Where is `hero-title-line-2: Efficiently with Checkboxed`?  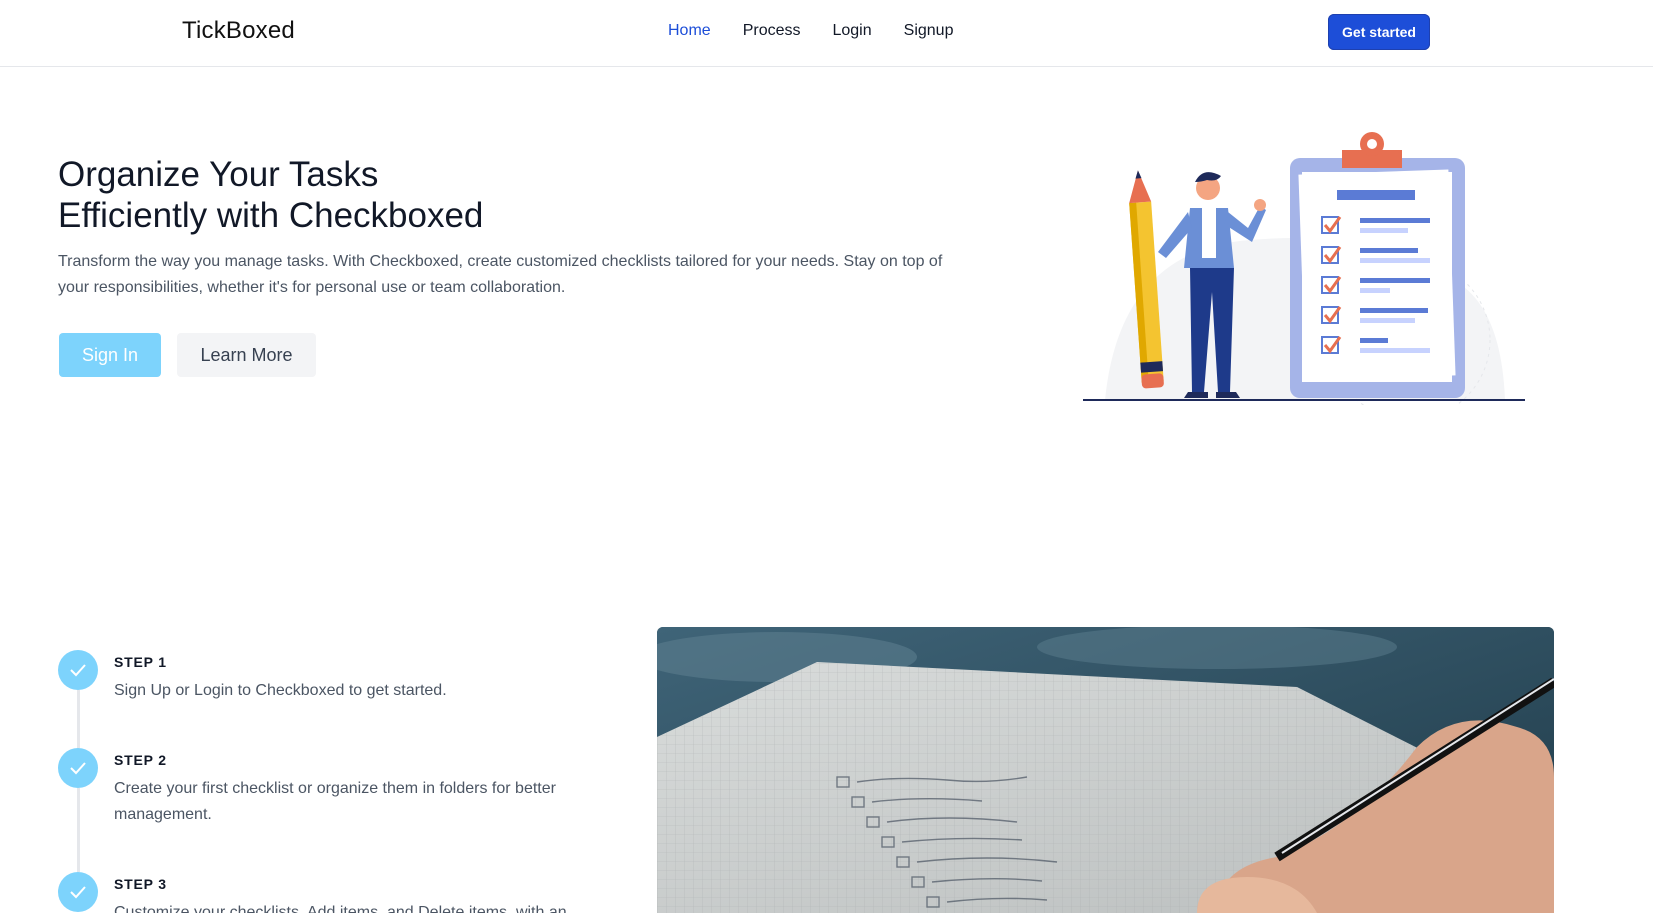 hero-title-line-2: Efficiently with Checkboxed is located at coordinates (271, 215).